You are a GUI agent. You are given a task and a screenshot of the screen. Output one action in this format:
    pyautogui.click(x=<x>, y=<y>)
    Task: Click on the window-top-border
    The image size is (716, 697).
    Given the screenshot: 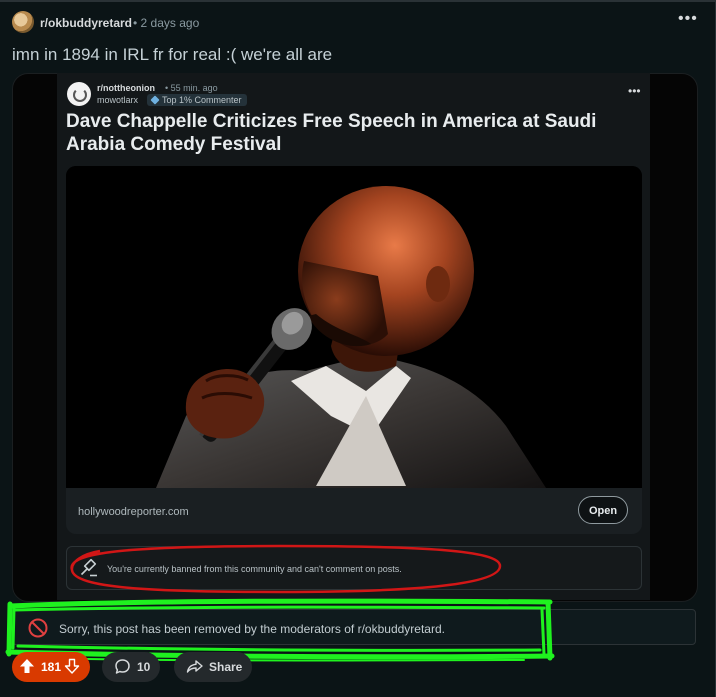 What is the action you would take?
    pyautogui.click(x=358, y=1)
    